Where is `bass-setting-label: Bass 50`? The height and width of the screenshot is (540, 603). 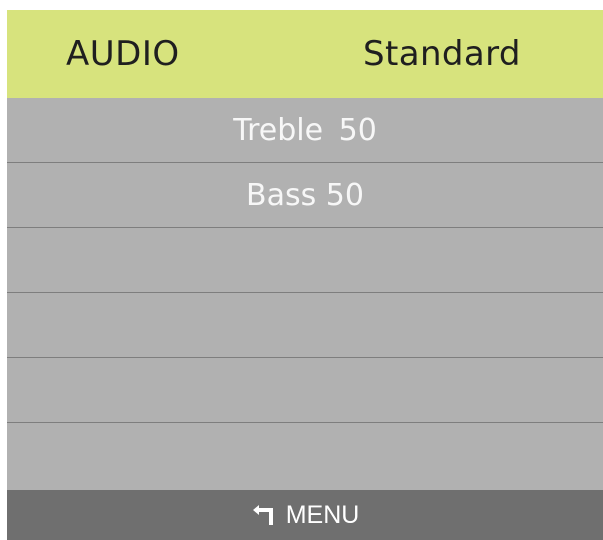
bass-setting-label: Bass 50 is located at coordinates (305, 195).